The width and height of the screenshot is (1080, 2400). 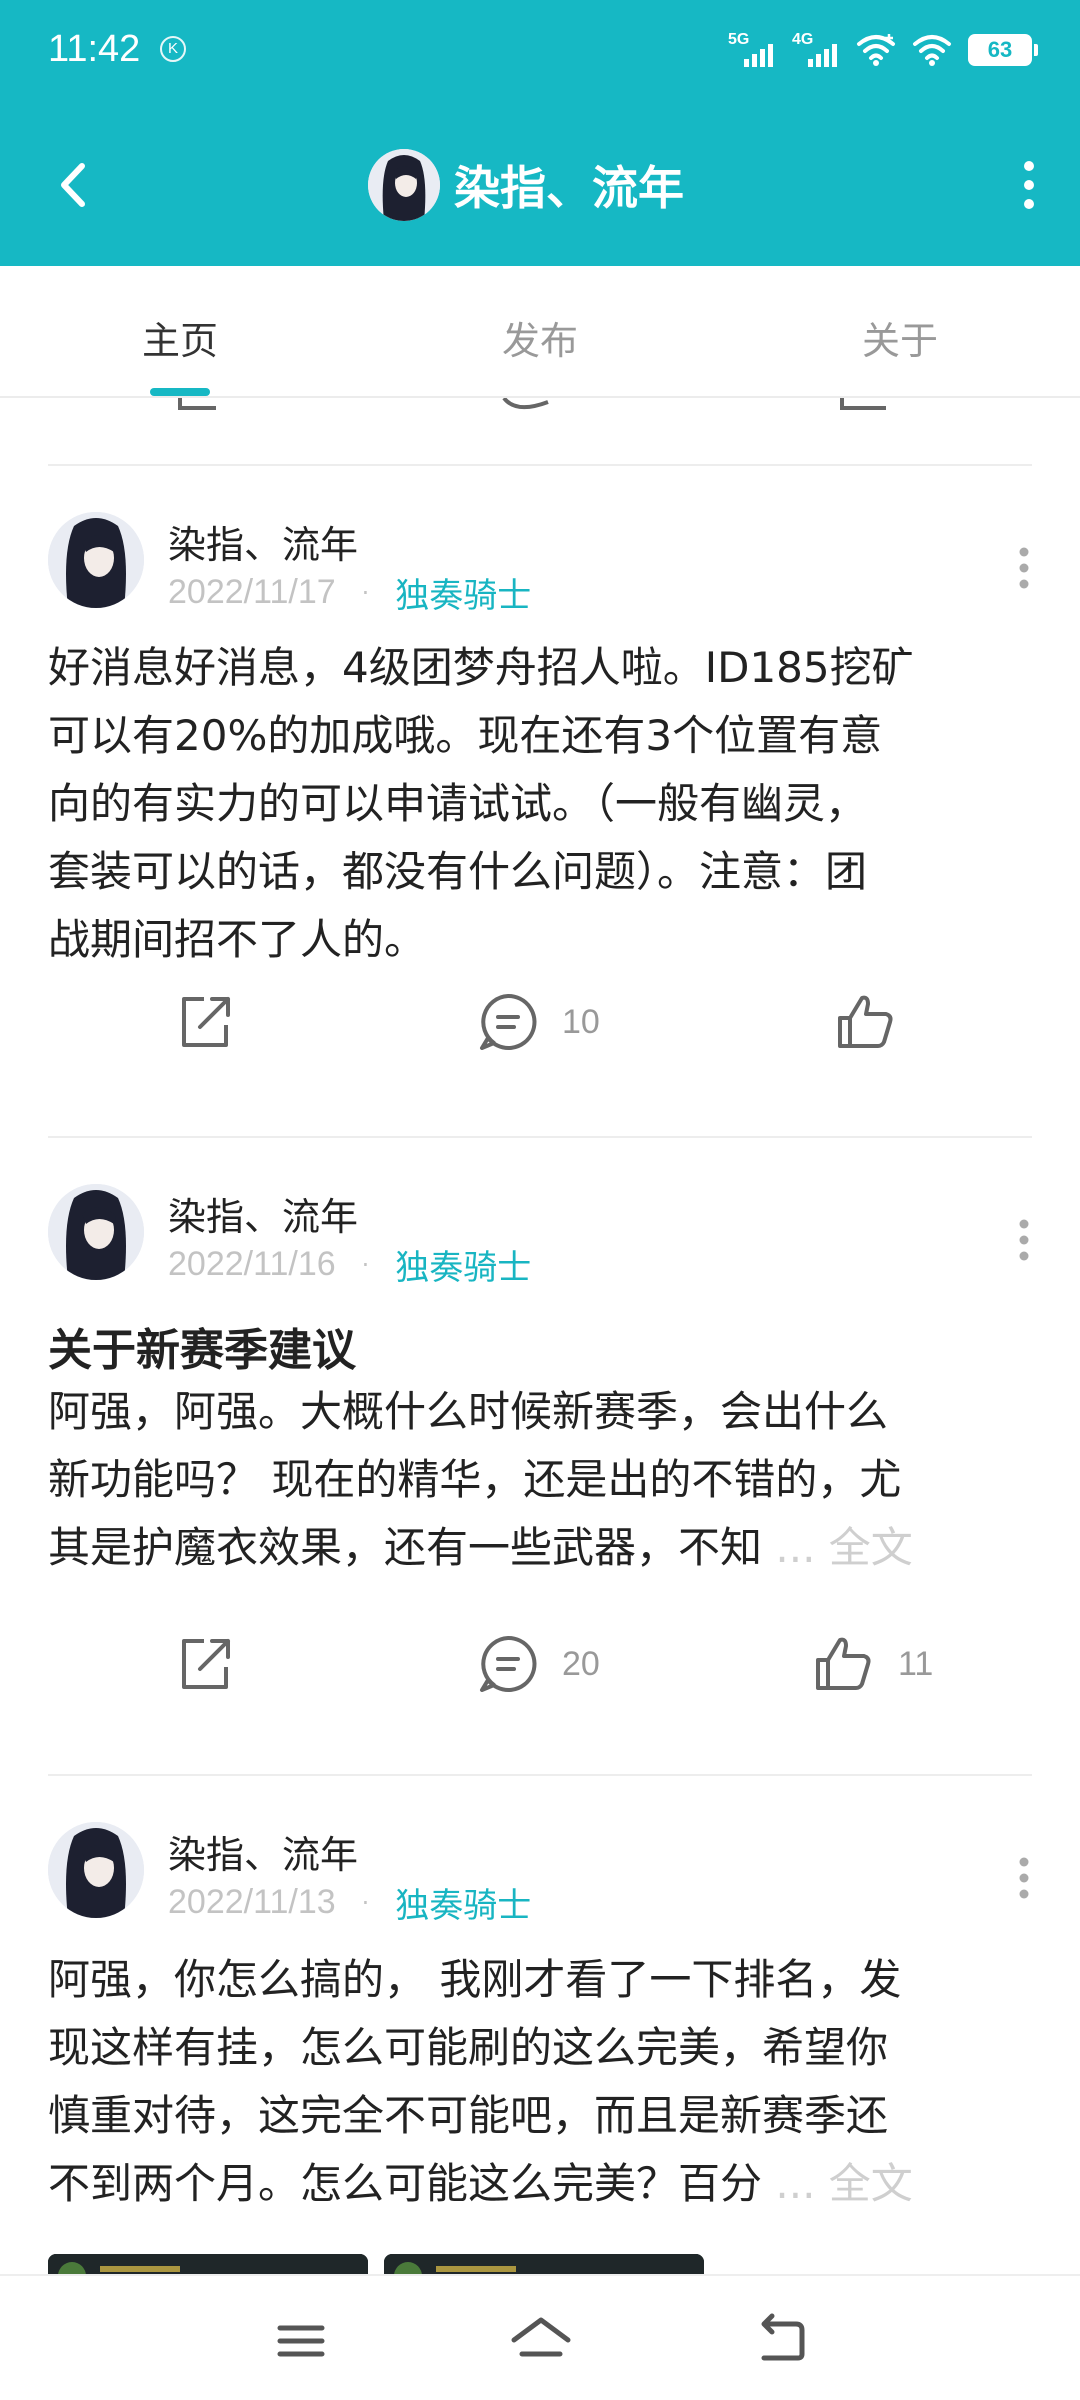 I want to click on comment-count: 20, so click(x=581, y=1663).